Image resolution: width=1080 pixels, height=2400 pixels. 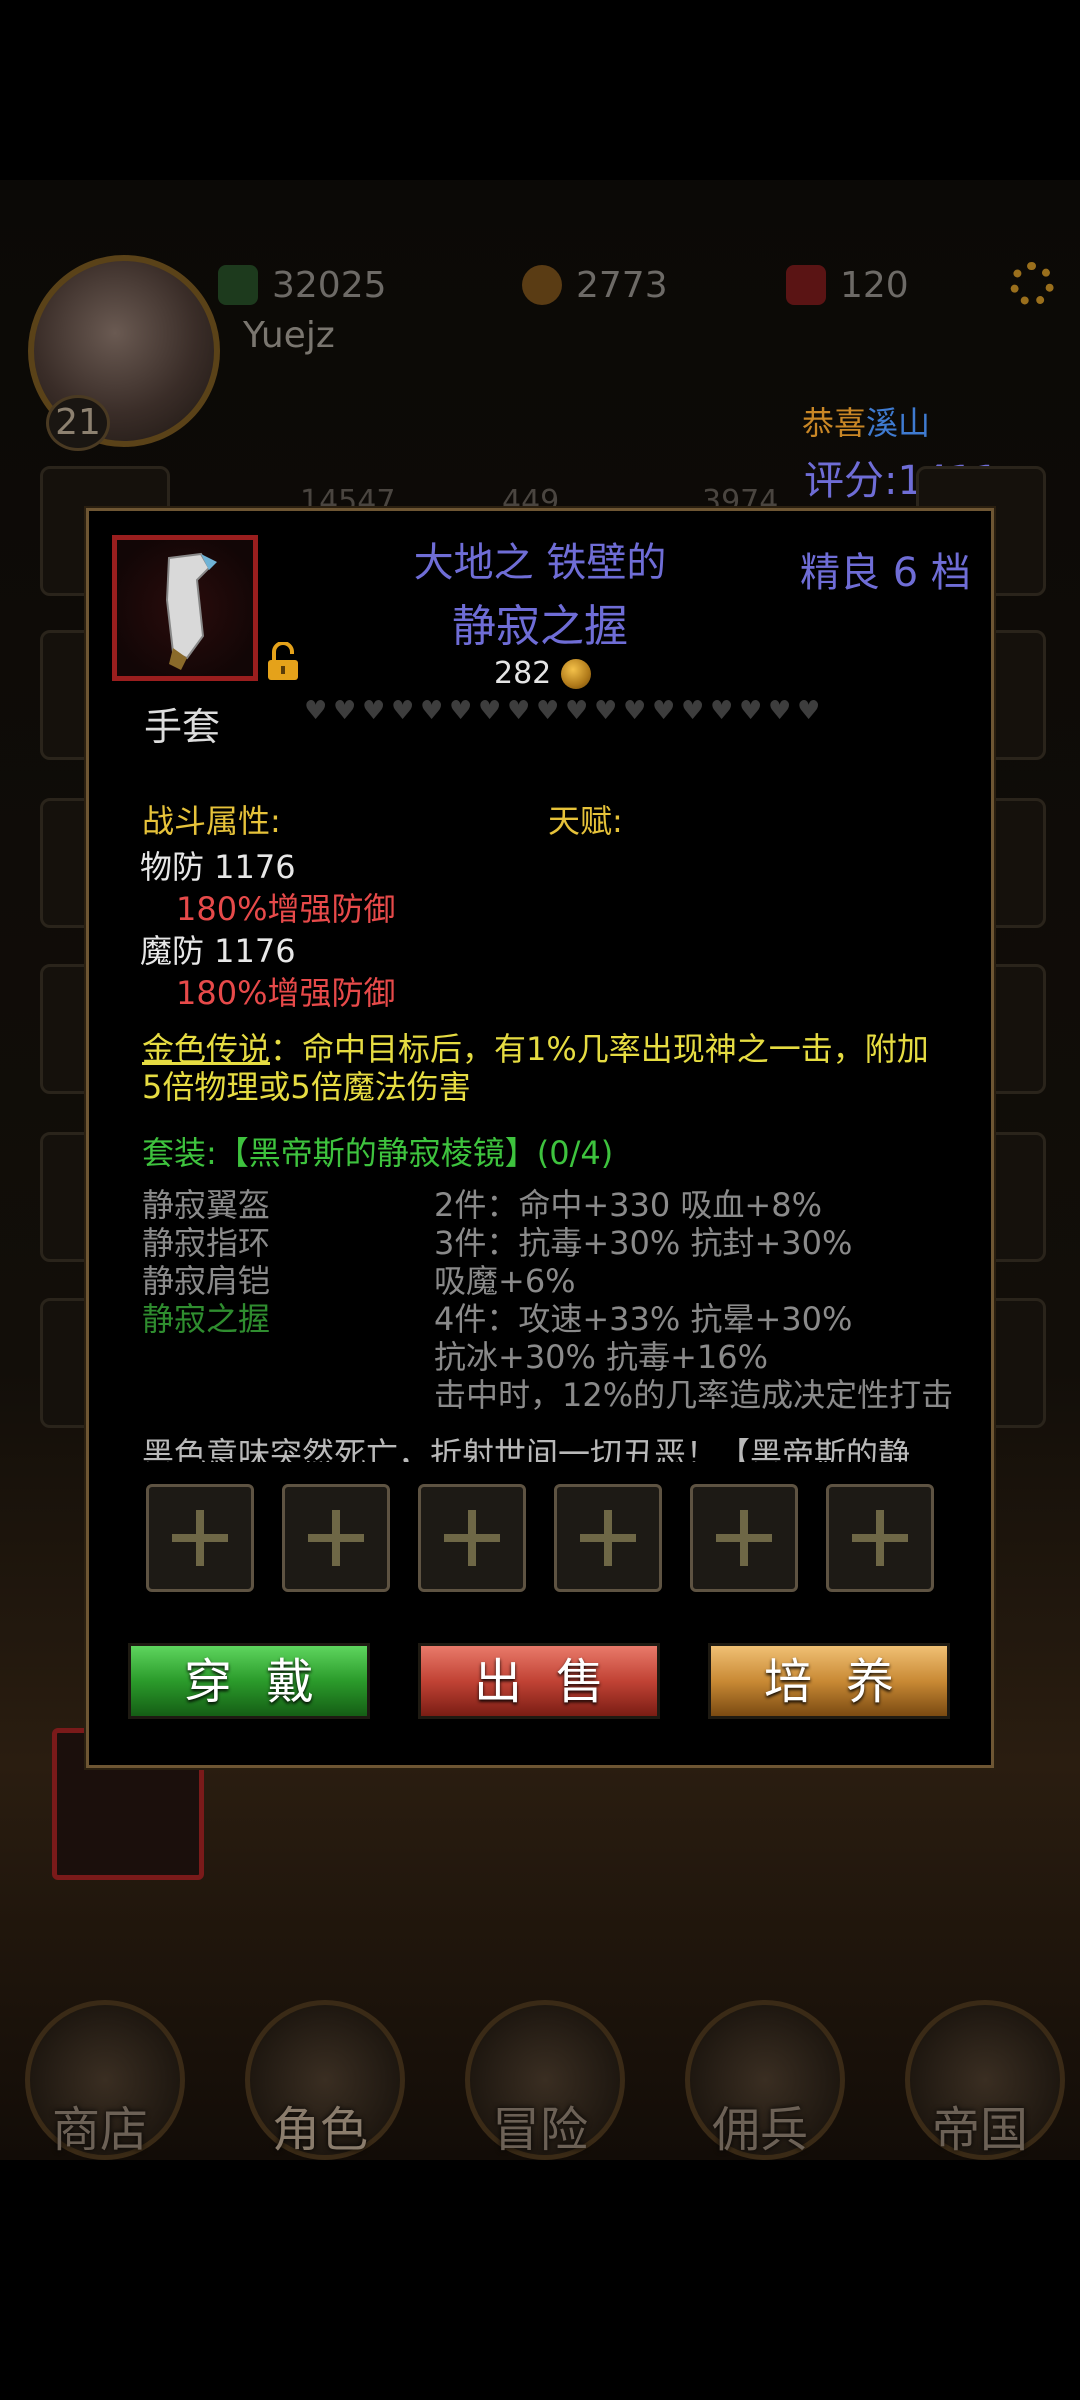 What do you see at coordinates (806, 285) in the screenshot?
I see `ruby-icon` at bounding box center [806, 285].